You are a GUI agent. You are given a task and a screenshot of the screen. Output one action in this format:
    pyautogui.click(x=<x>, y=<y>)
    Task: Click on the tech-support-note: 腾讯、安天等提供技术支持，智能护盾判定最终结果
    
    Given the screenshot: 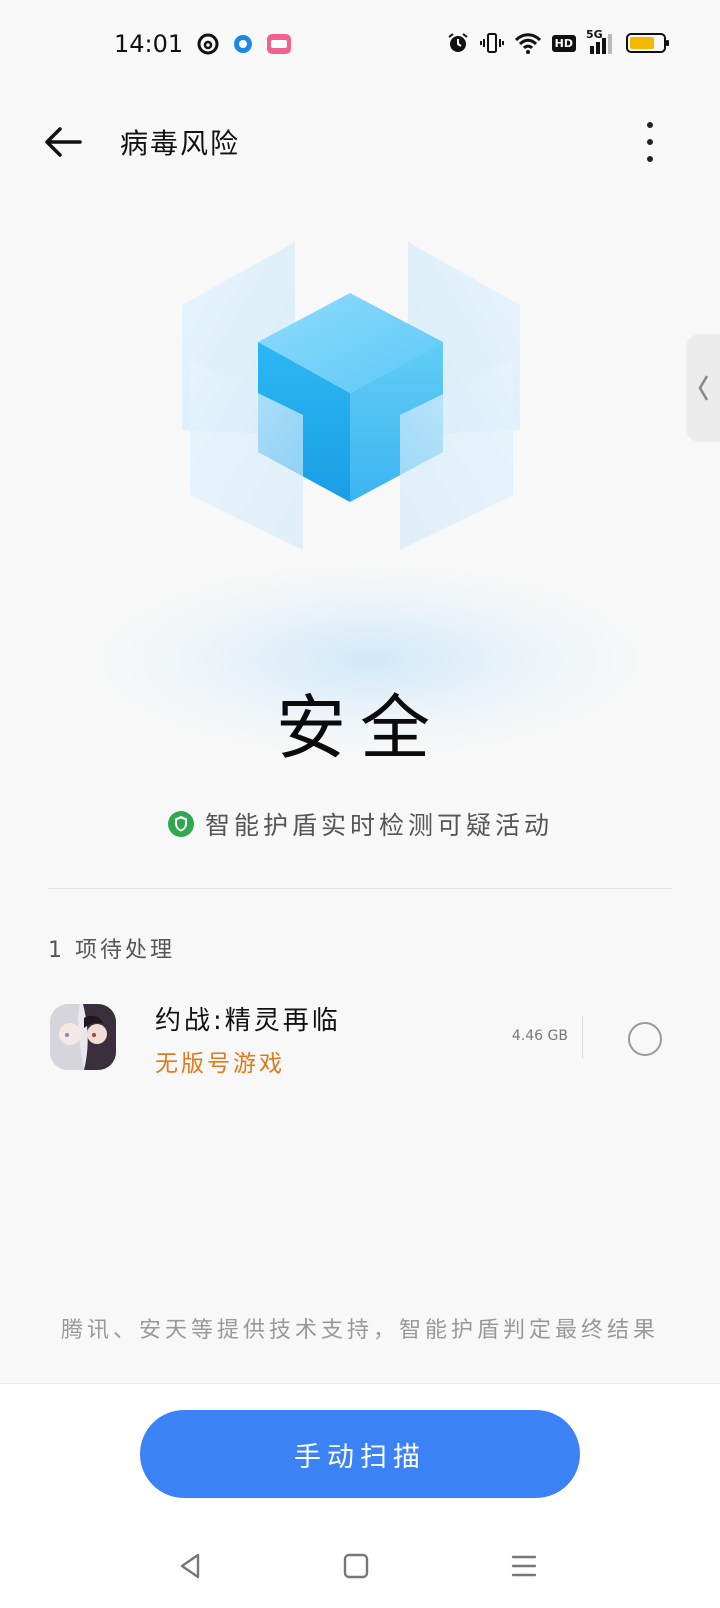 What is the action you would take?
    pyautogui.click(x=359, y=1330)
    